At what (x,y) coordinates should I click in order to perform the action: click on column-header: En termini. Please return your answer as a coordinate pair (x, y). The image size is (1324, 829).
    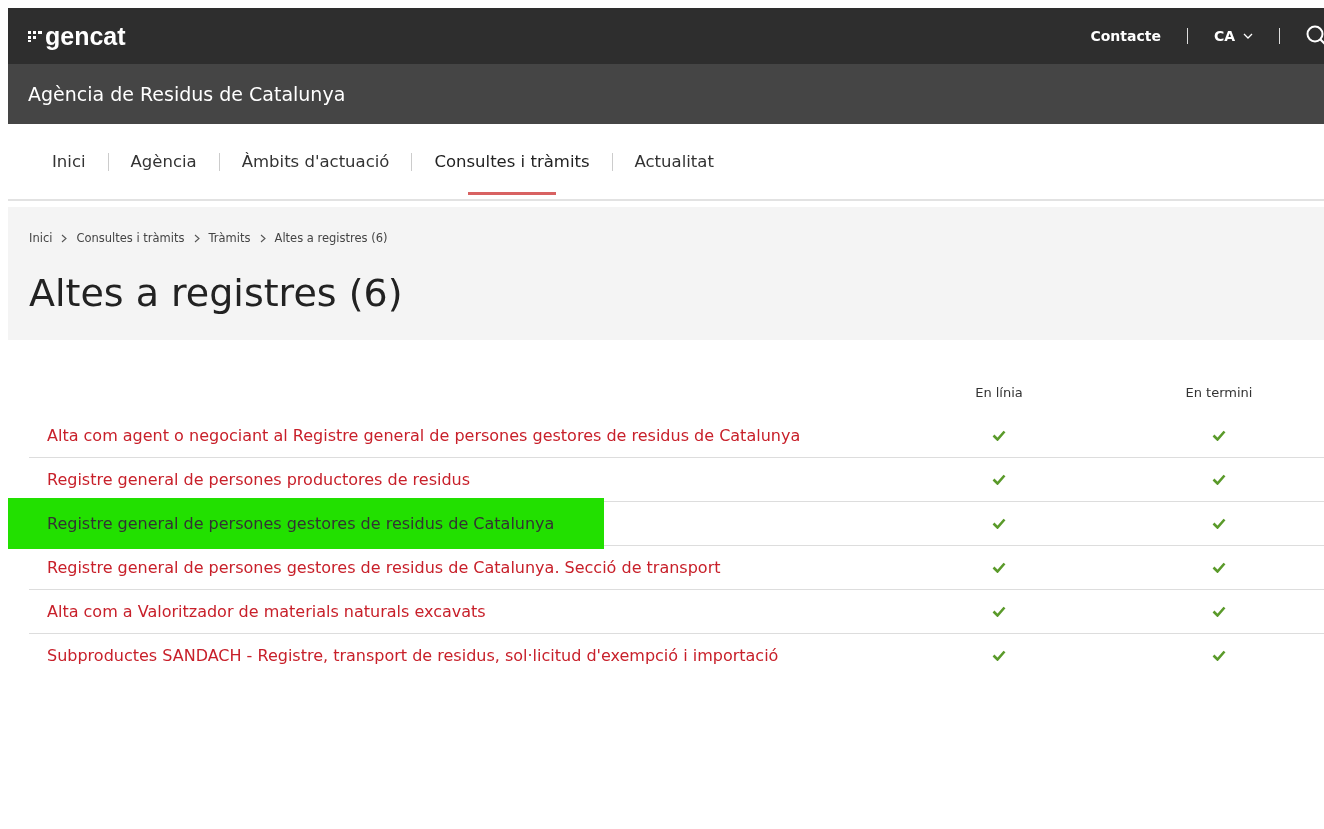
    Looking at the image, I should click on (1219, 392).